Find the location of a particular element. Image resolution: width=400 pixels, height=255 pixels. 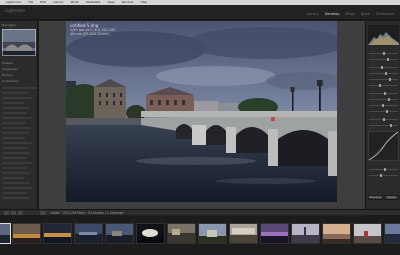

navigator-label: Navigator is located at coordinates (9, 25).